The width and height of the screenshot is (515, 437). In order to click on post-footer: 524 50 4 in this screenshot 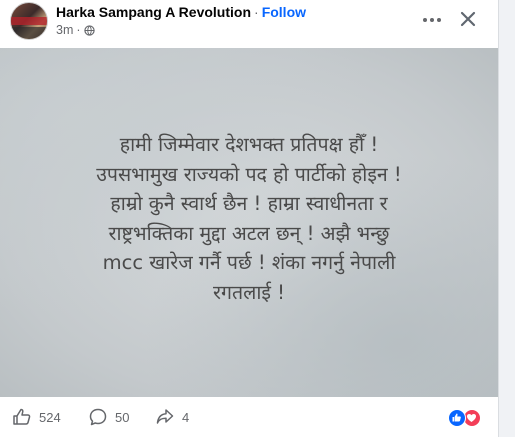, I will do `click(249, 417)`.